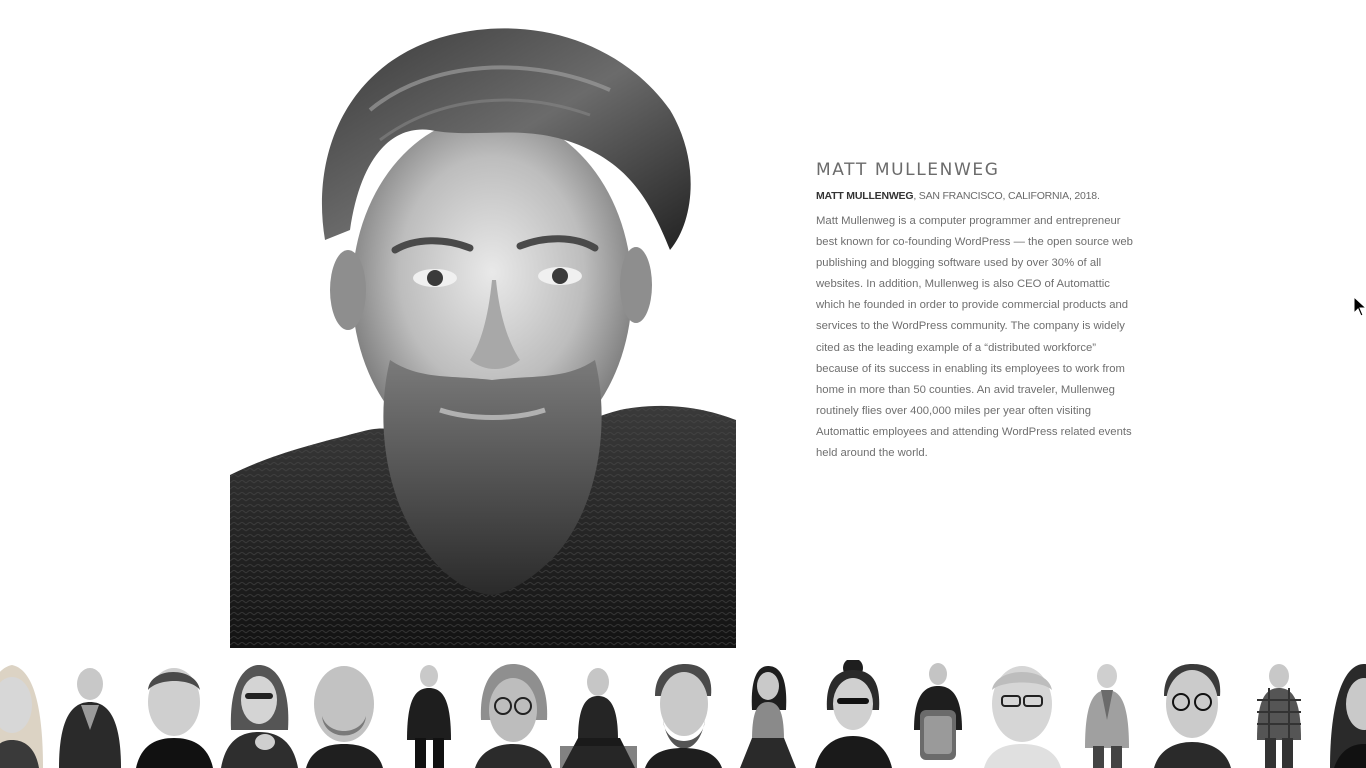 The image size is (1366, 768). Describe the element at coordinates (865, 196) in the screenshot. I see `caption-name: MATT MULLENWEG` at that location.